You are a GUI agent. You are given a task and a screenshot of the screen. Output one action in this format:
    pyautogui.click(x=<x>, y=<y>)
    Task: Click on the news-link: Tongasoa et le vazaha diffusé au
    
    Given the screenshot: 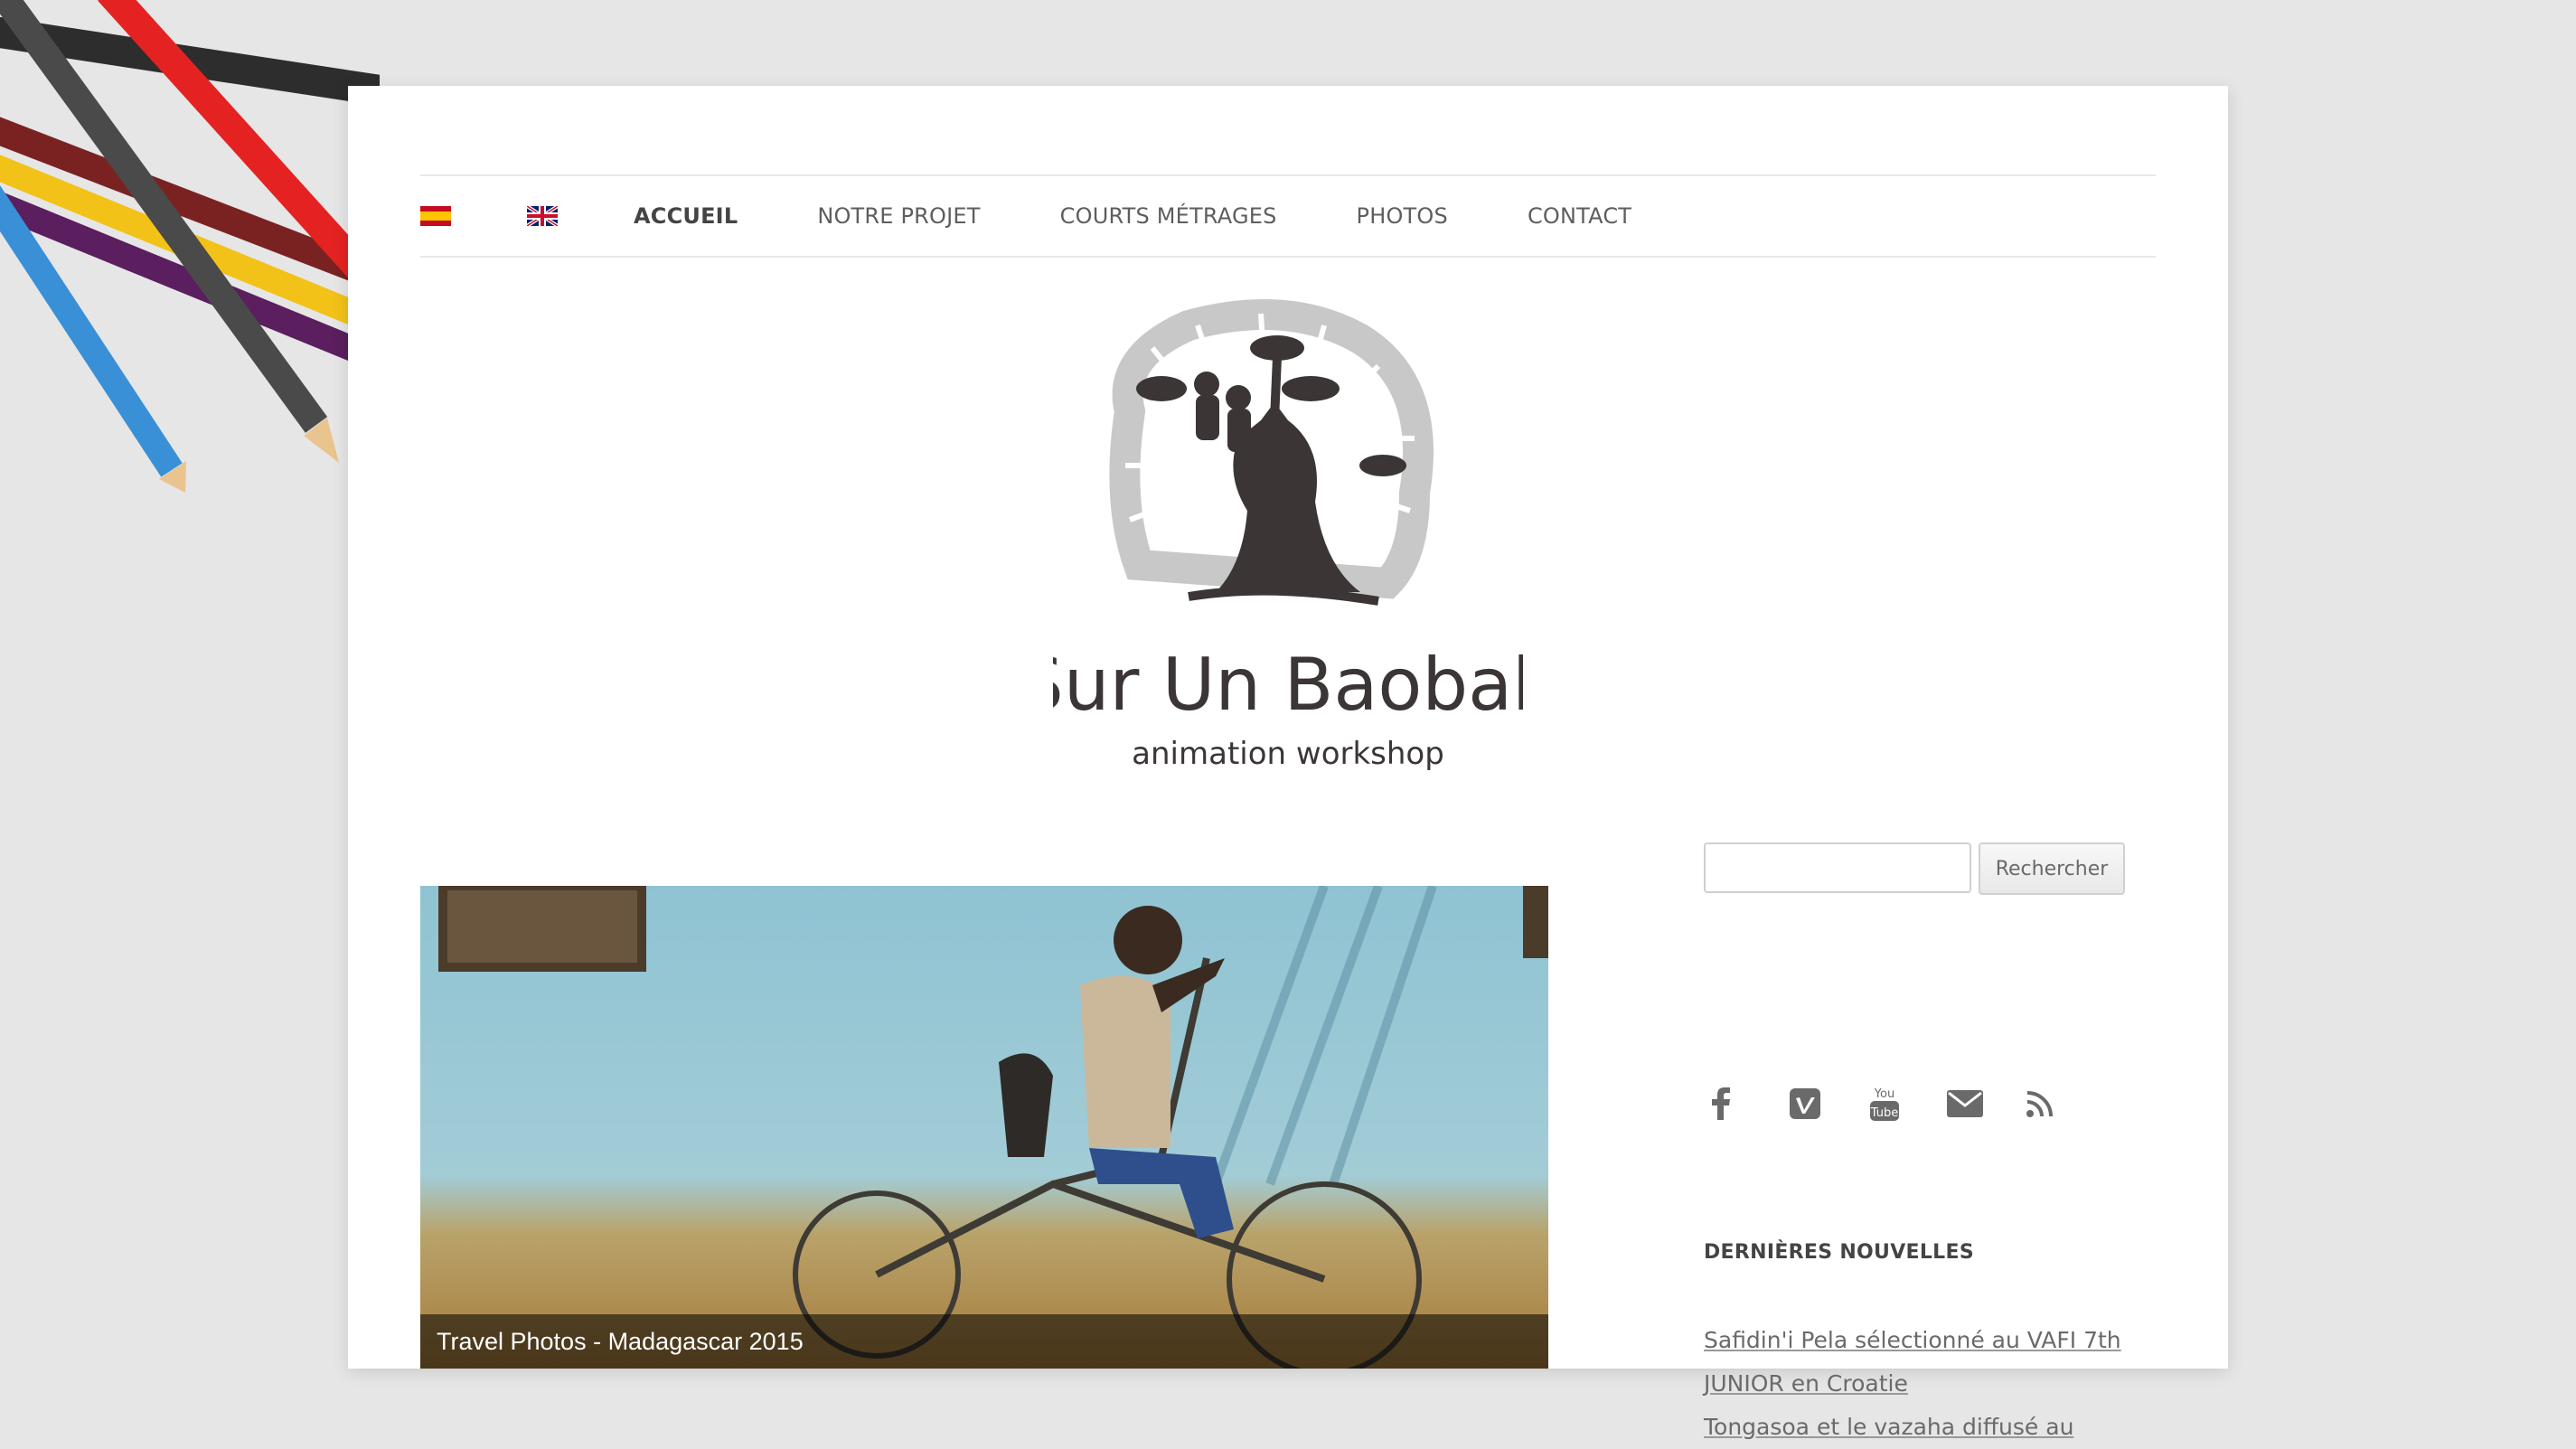 What is the action you would take?
    pyautogui.click(x=1916, y=1427)
    